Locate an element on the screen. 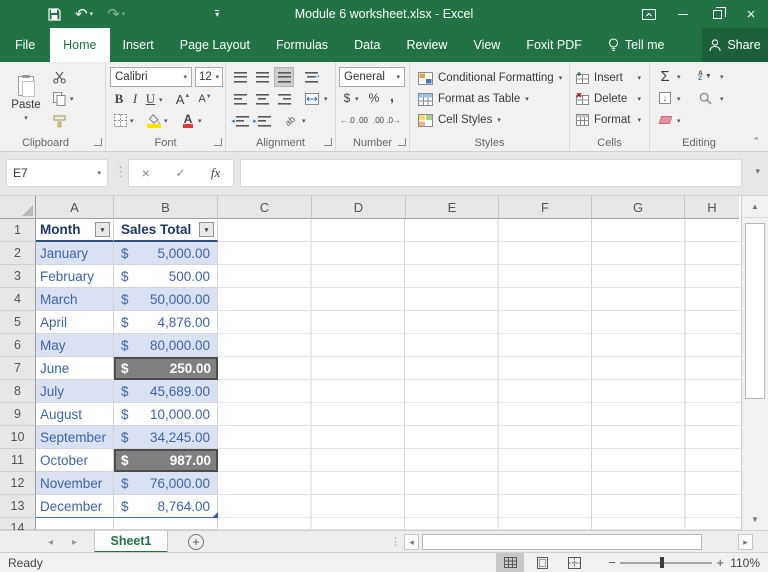 Image resolution: width=768 pixels, height=572 pixels. cell-styles-button: Cell Styles ▾ is located at coordinates (491, 120).